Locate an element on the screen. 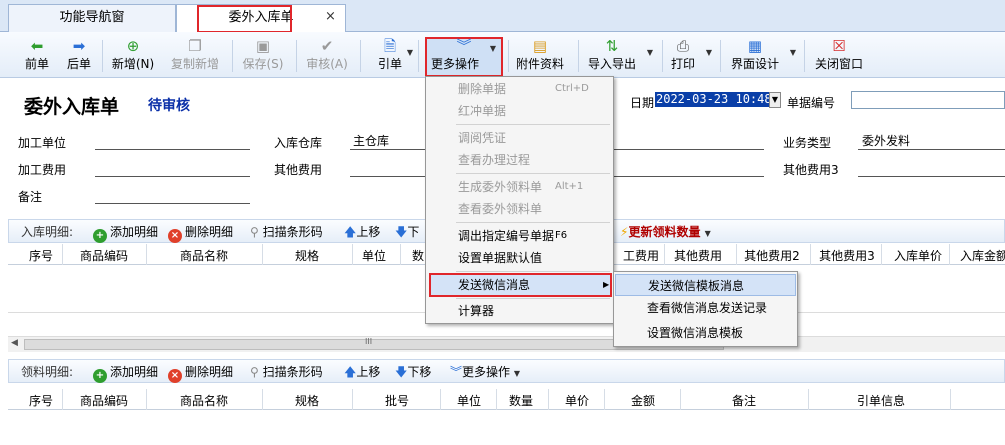 Image resolution: width=1005 pixels, height=445 pixels. column-header: 批号 is located at coordinates (397, 400).